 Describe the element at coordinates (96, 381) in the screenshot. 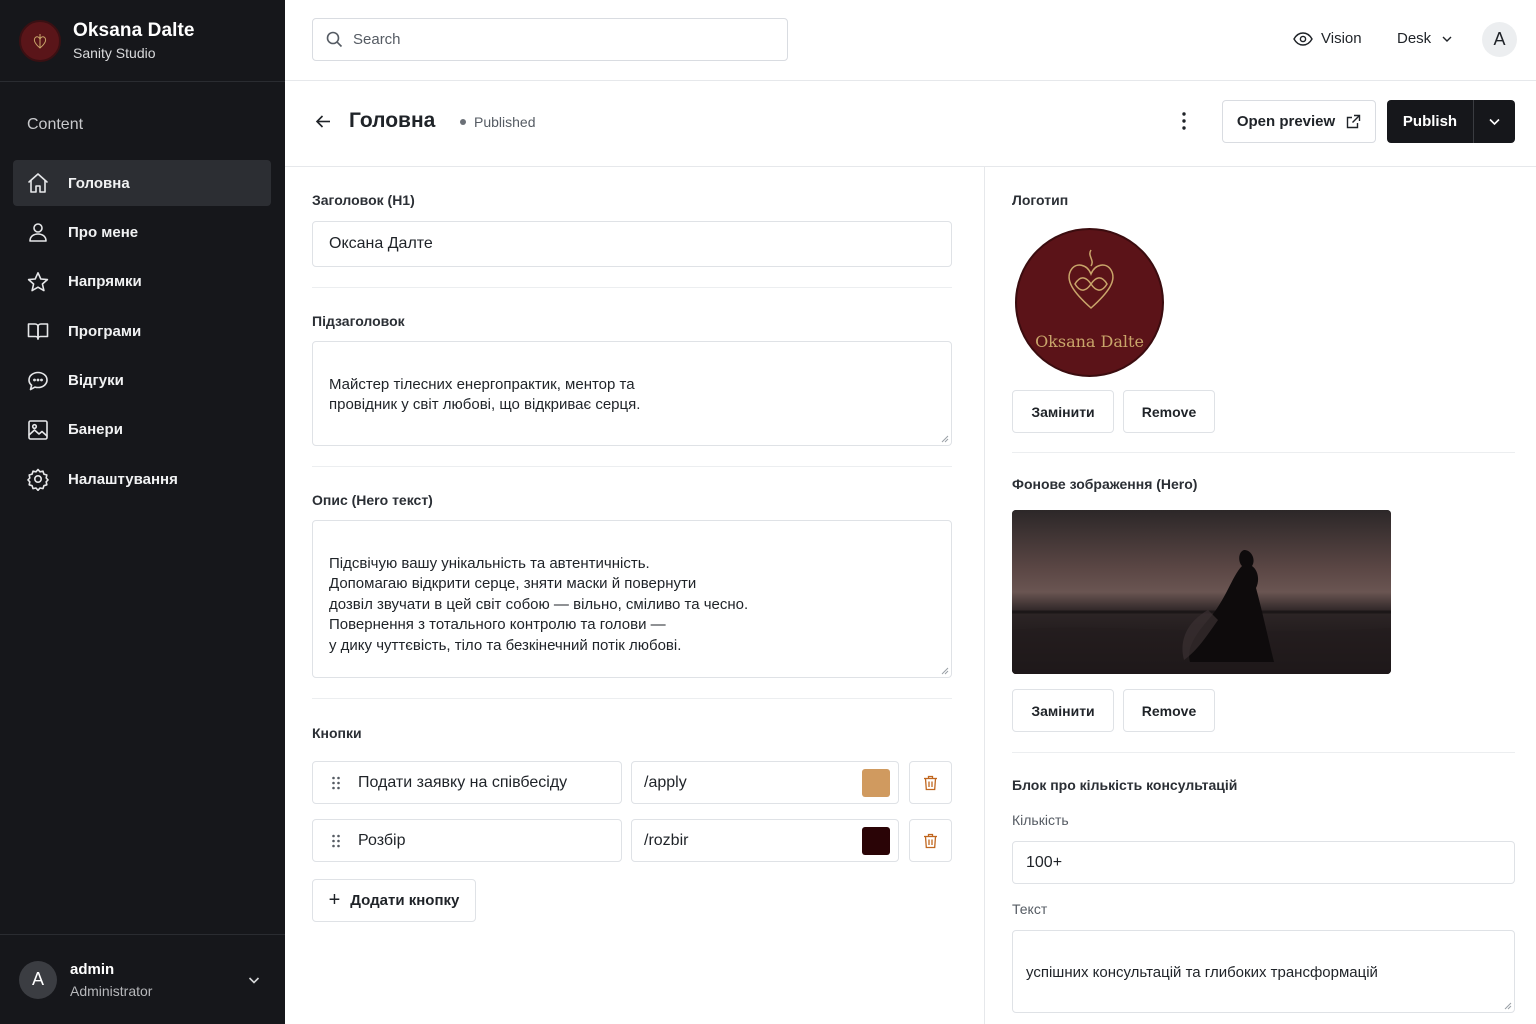

I see `sidebar-item-label: Відгуки` at that location.